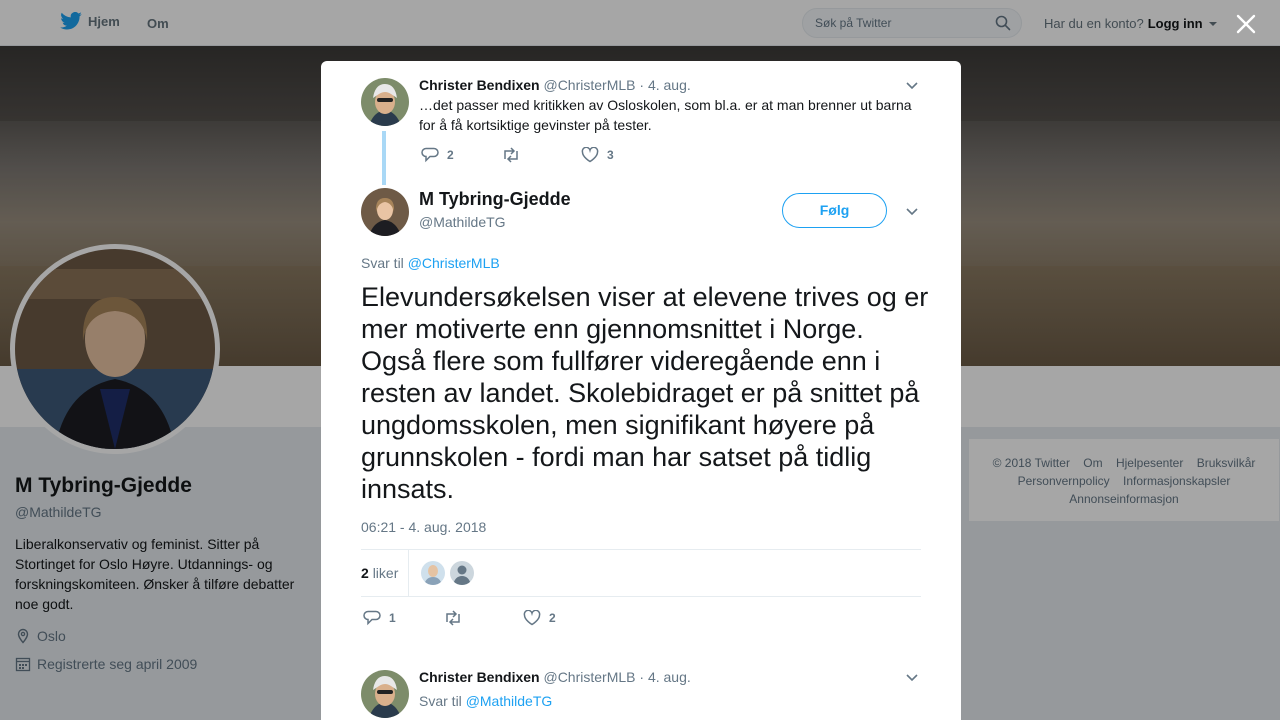  What do you see at coordinates (462, 222) in the screenshot?
I see `main-tweet-handle: @MathildeTG` at bounding box center [462, 222].